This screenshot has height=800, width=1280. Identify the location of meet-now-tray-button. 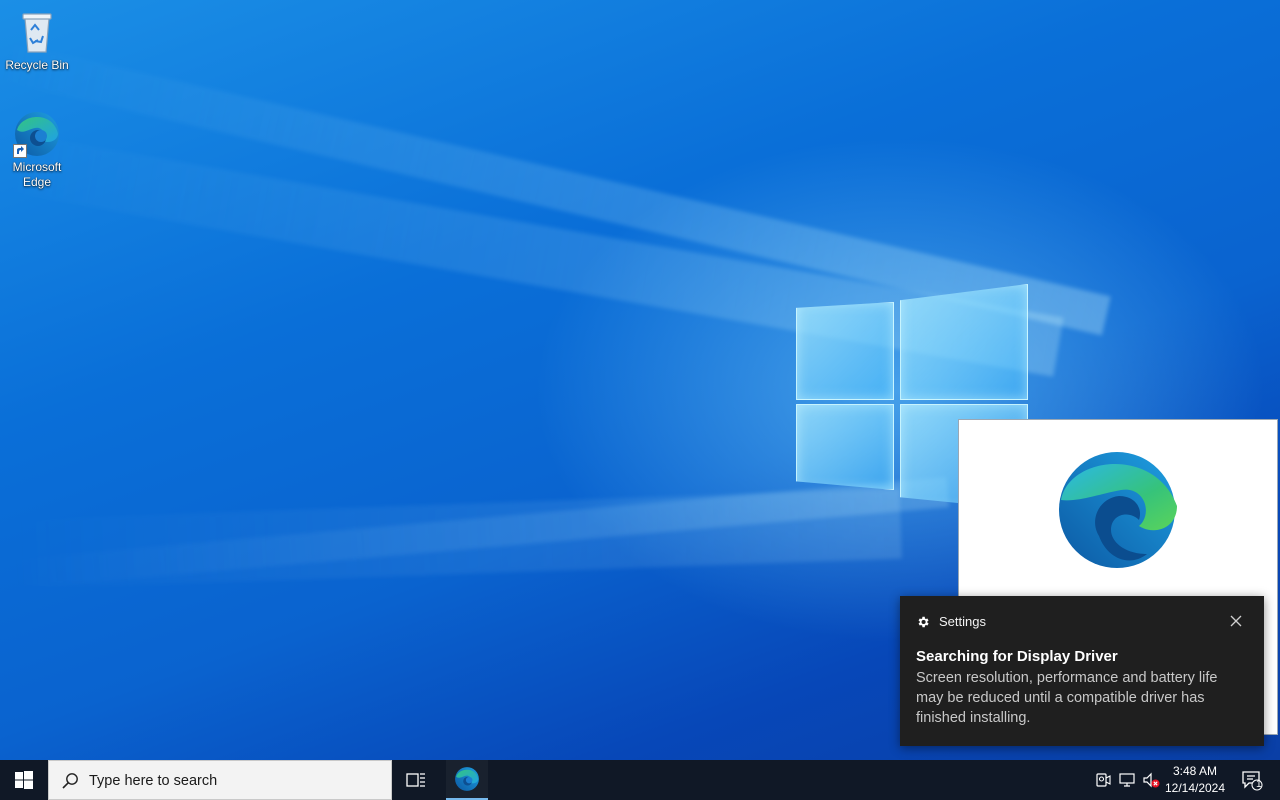
(1103, 780).